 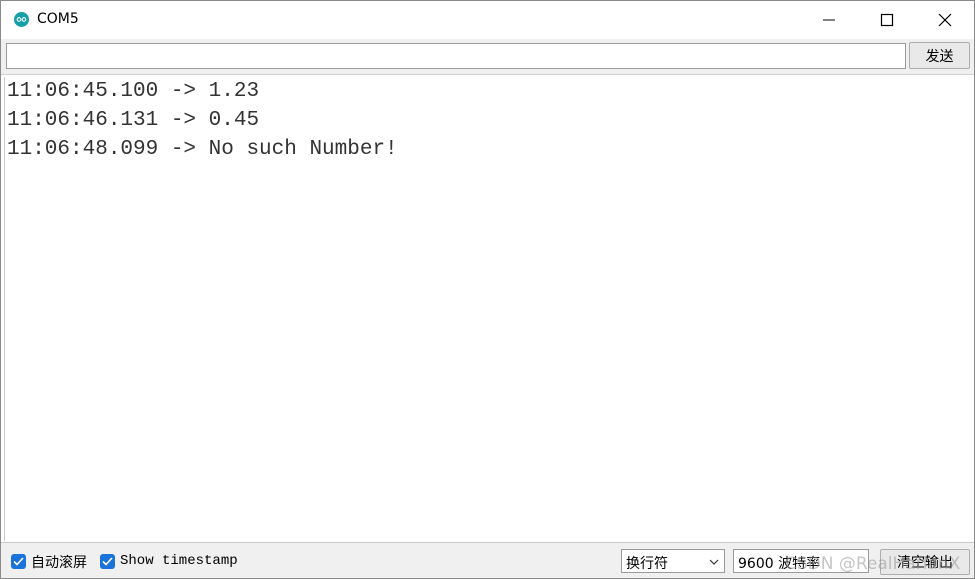 I want to click on window-title: COM5, so click(x=58, y=19).